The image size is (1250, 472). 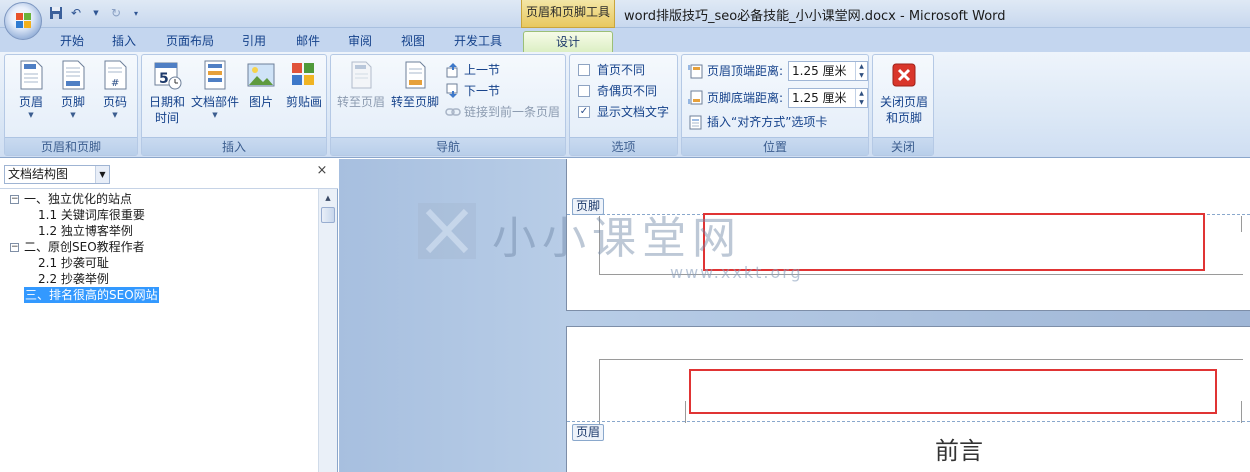 I want to click on group-label-insert: 插入, so click(x=234, y=146).